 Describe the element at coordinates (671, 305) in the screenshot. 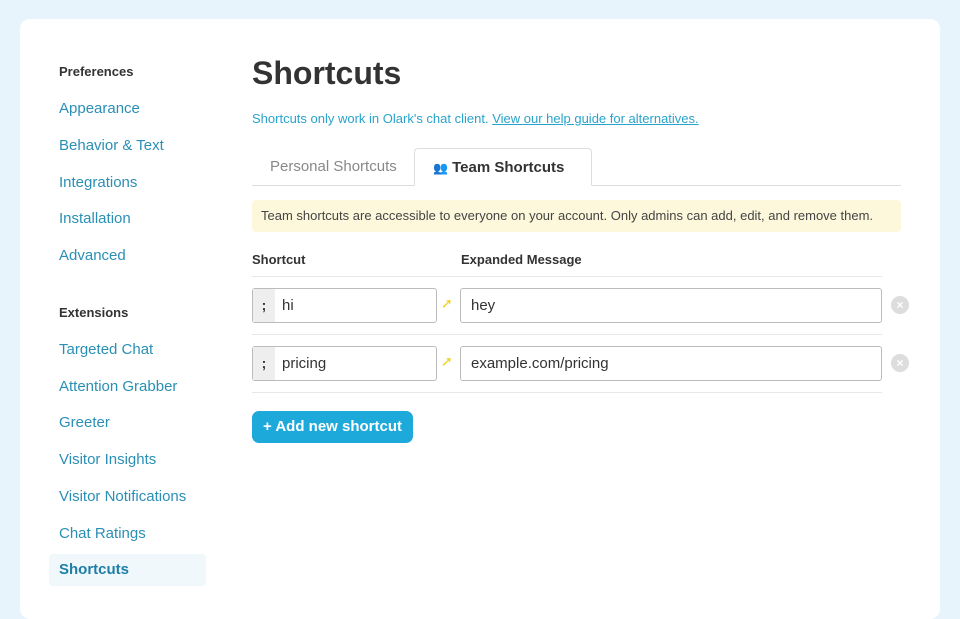

I see `message-input: hey` at that location.